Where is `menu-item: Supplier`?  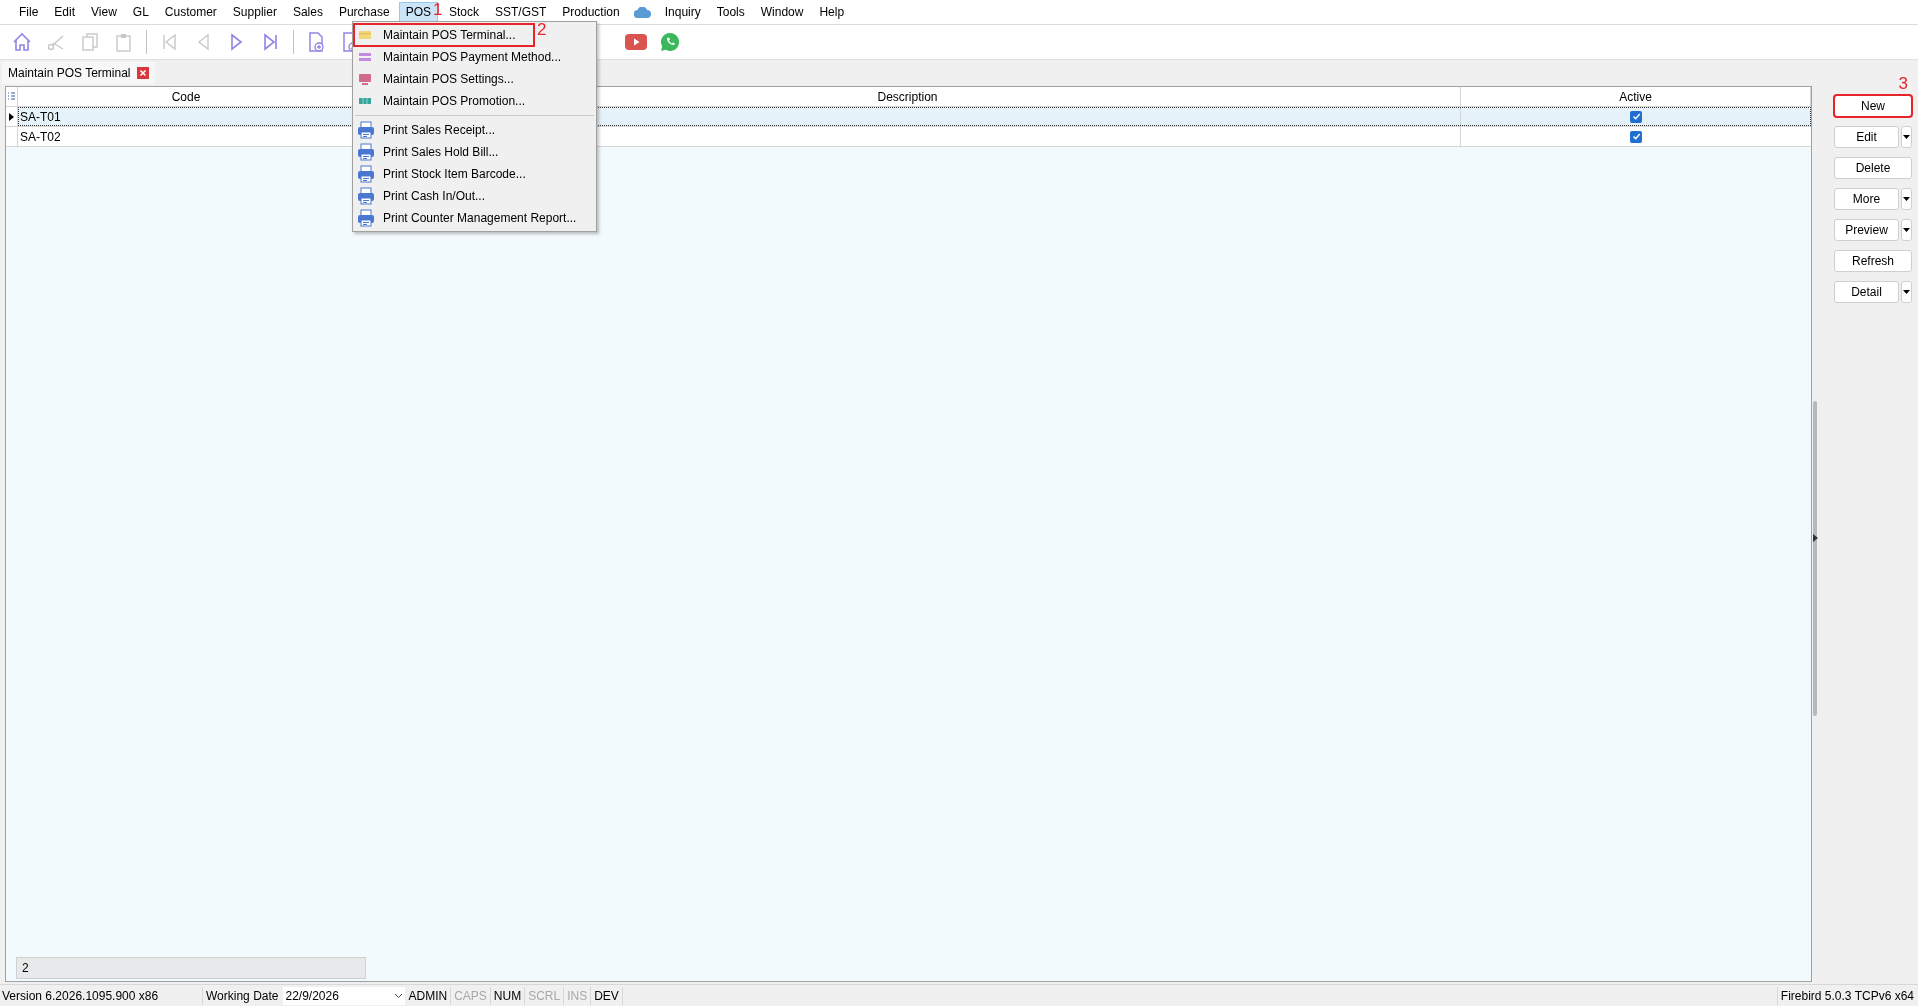 menu-item: Supplier is located at coordinates (254, 12).